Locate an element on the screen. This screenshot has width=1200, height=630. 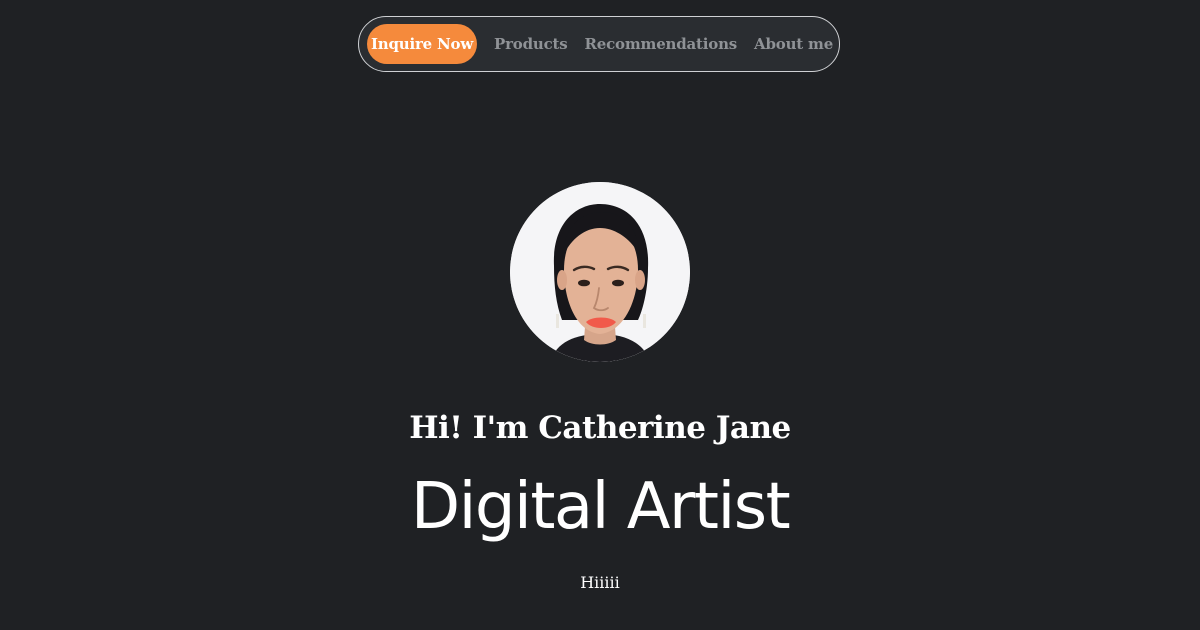
nav-link-products: Products is located at coordinates (531, 44).